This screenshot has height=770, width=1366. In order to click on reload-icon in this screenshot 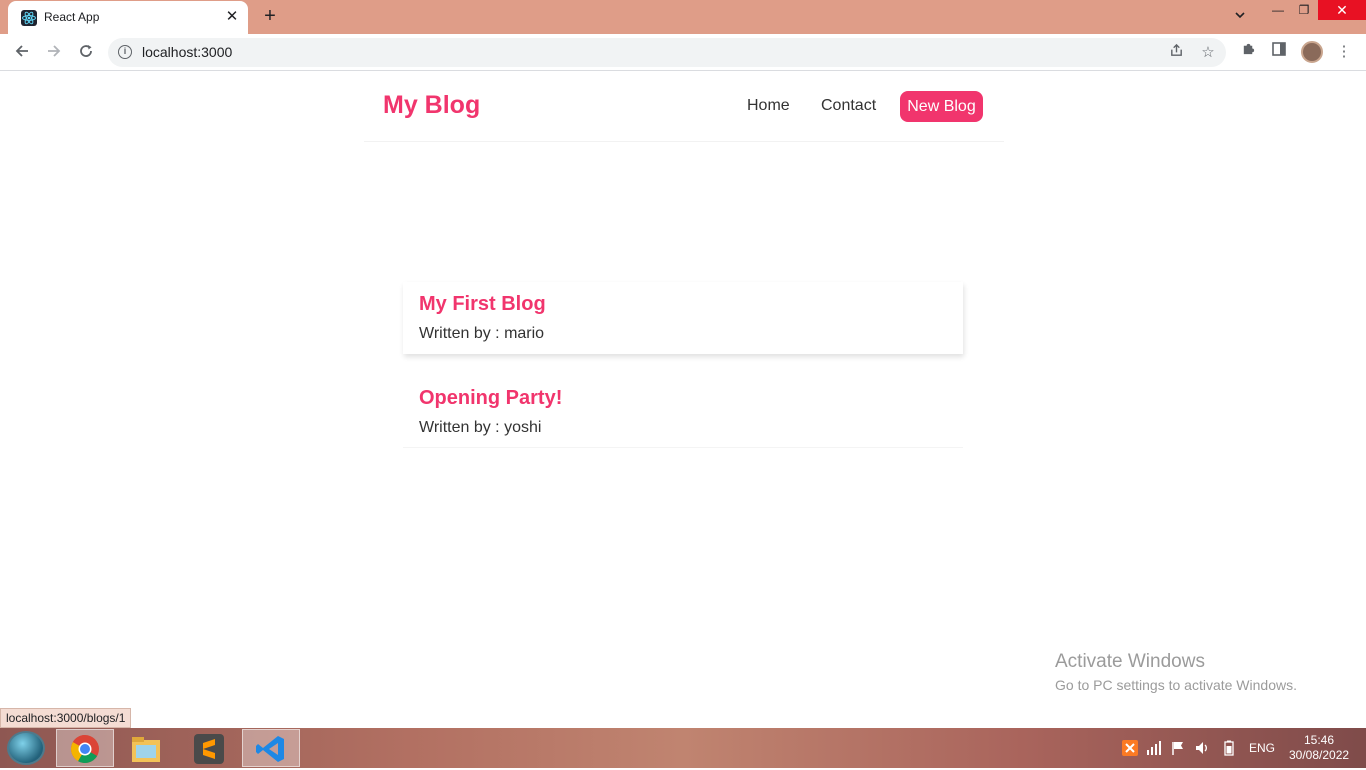, I will do `click(86, 53)`.